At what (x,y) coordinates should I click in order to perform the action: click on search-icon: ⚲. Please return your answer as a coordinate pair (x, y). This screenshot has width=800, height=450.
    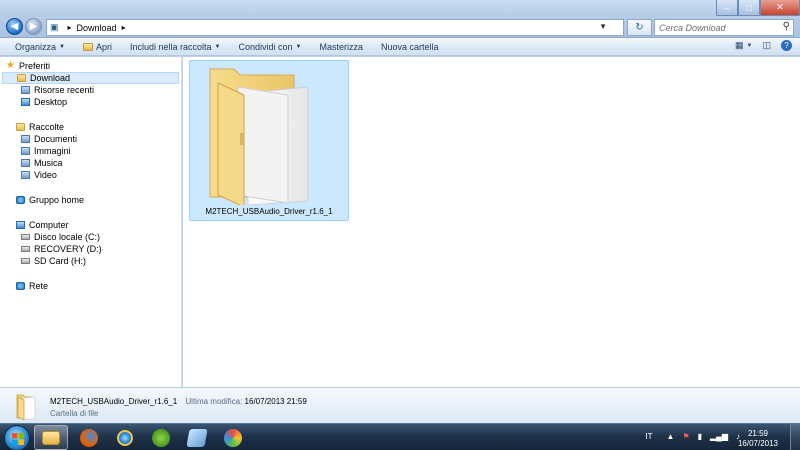
    Looking at the image, I should click on (786, 26).